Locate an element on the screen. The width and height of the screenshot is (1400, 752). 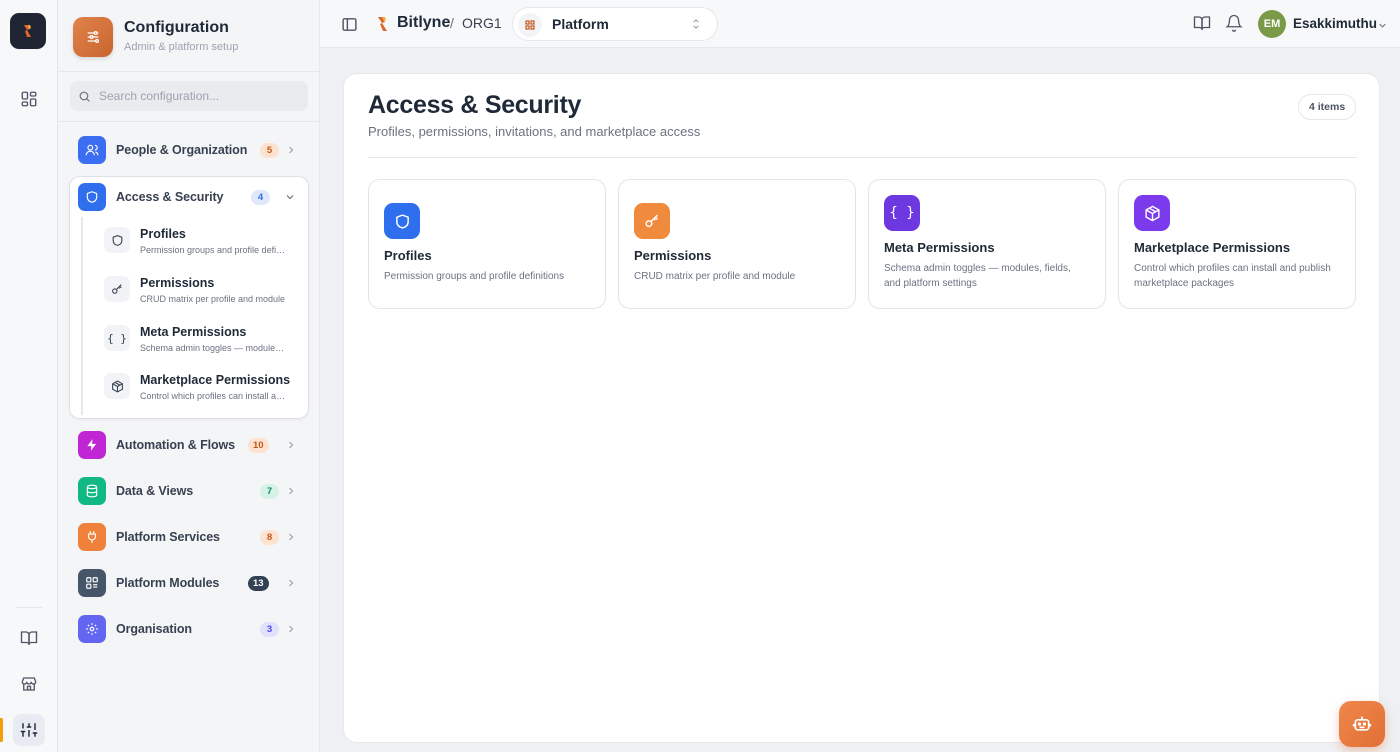
brand-name: Bitlyne is located at coordinates (423, 23).